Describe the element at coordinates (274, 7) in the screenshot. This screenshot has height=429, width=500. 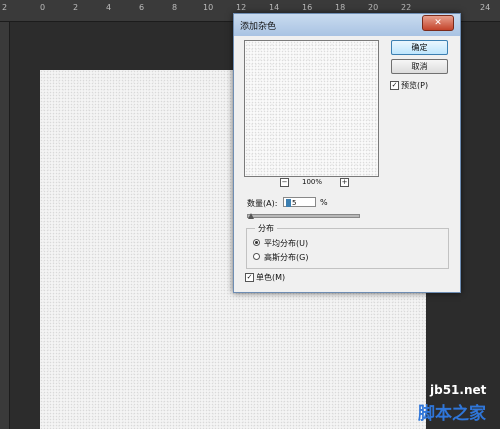
I see `ruler-label: 14` at that location.